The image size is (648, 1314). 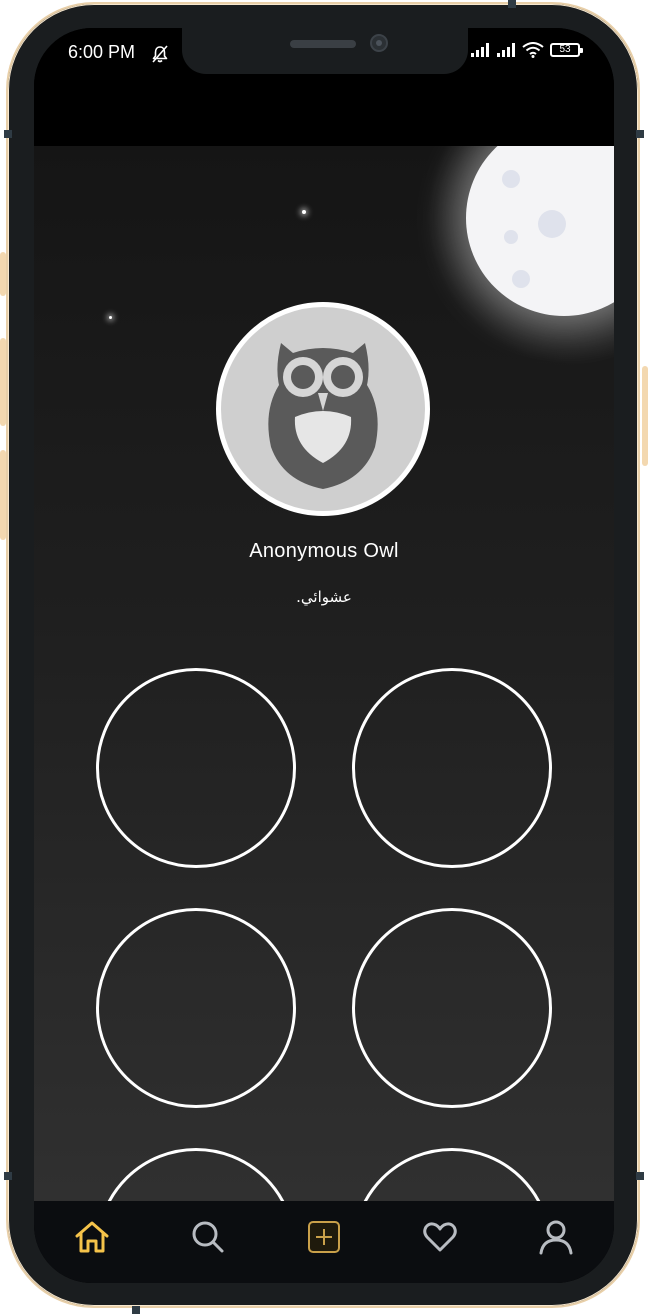 I want to click on battery-icon: 53, so click(x=566, y=50).